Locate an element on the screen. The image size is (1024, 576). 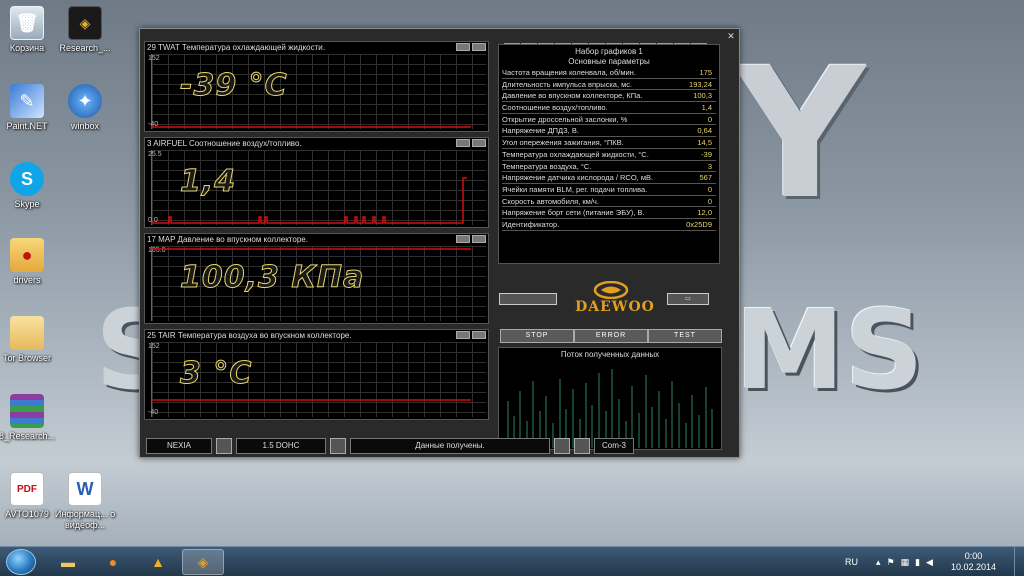
param-value: 1,4 is located at coordinates (706, 108).